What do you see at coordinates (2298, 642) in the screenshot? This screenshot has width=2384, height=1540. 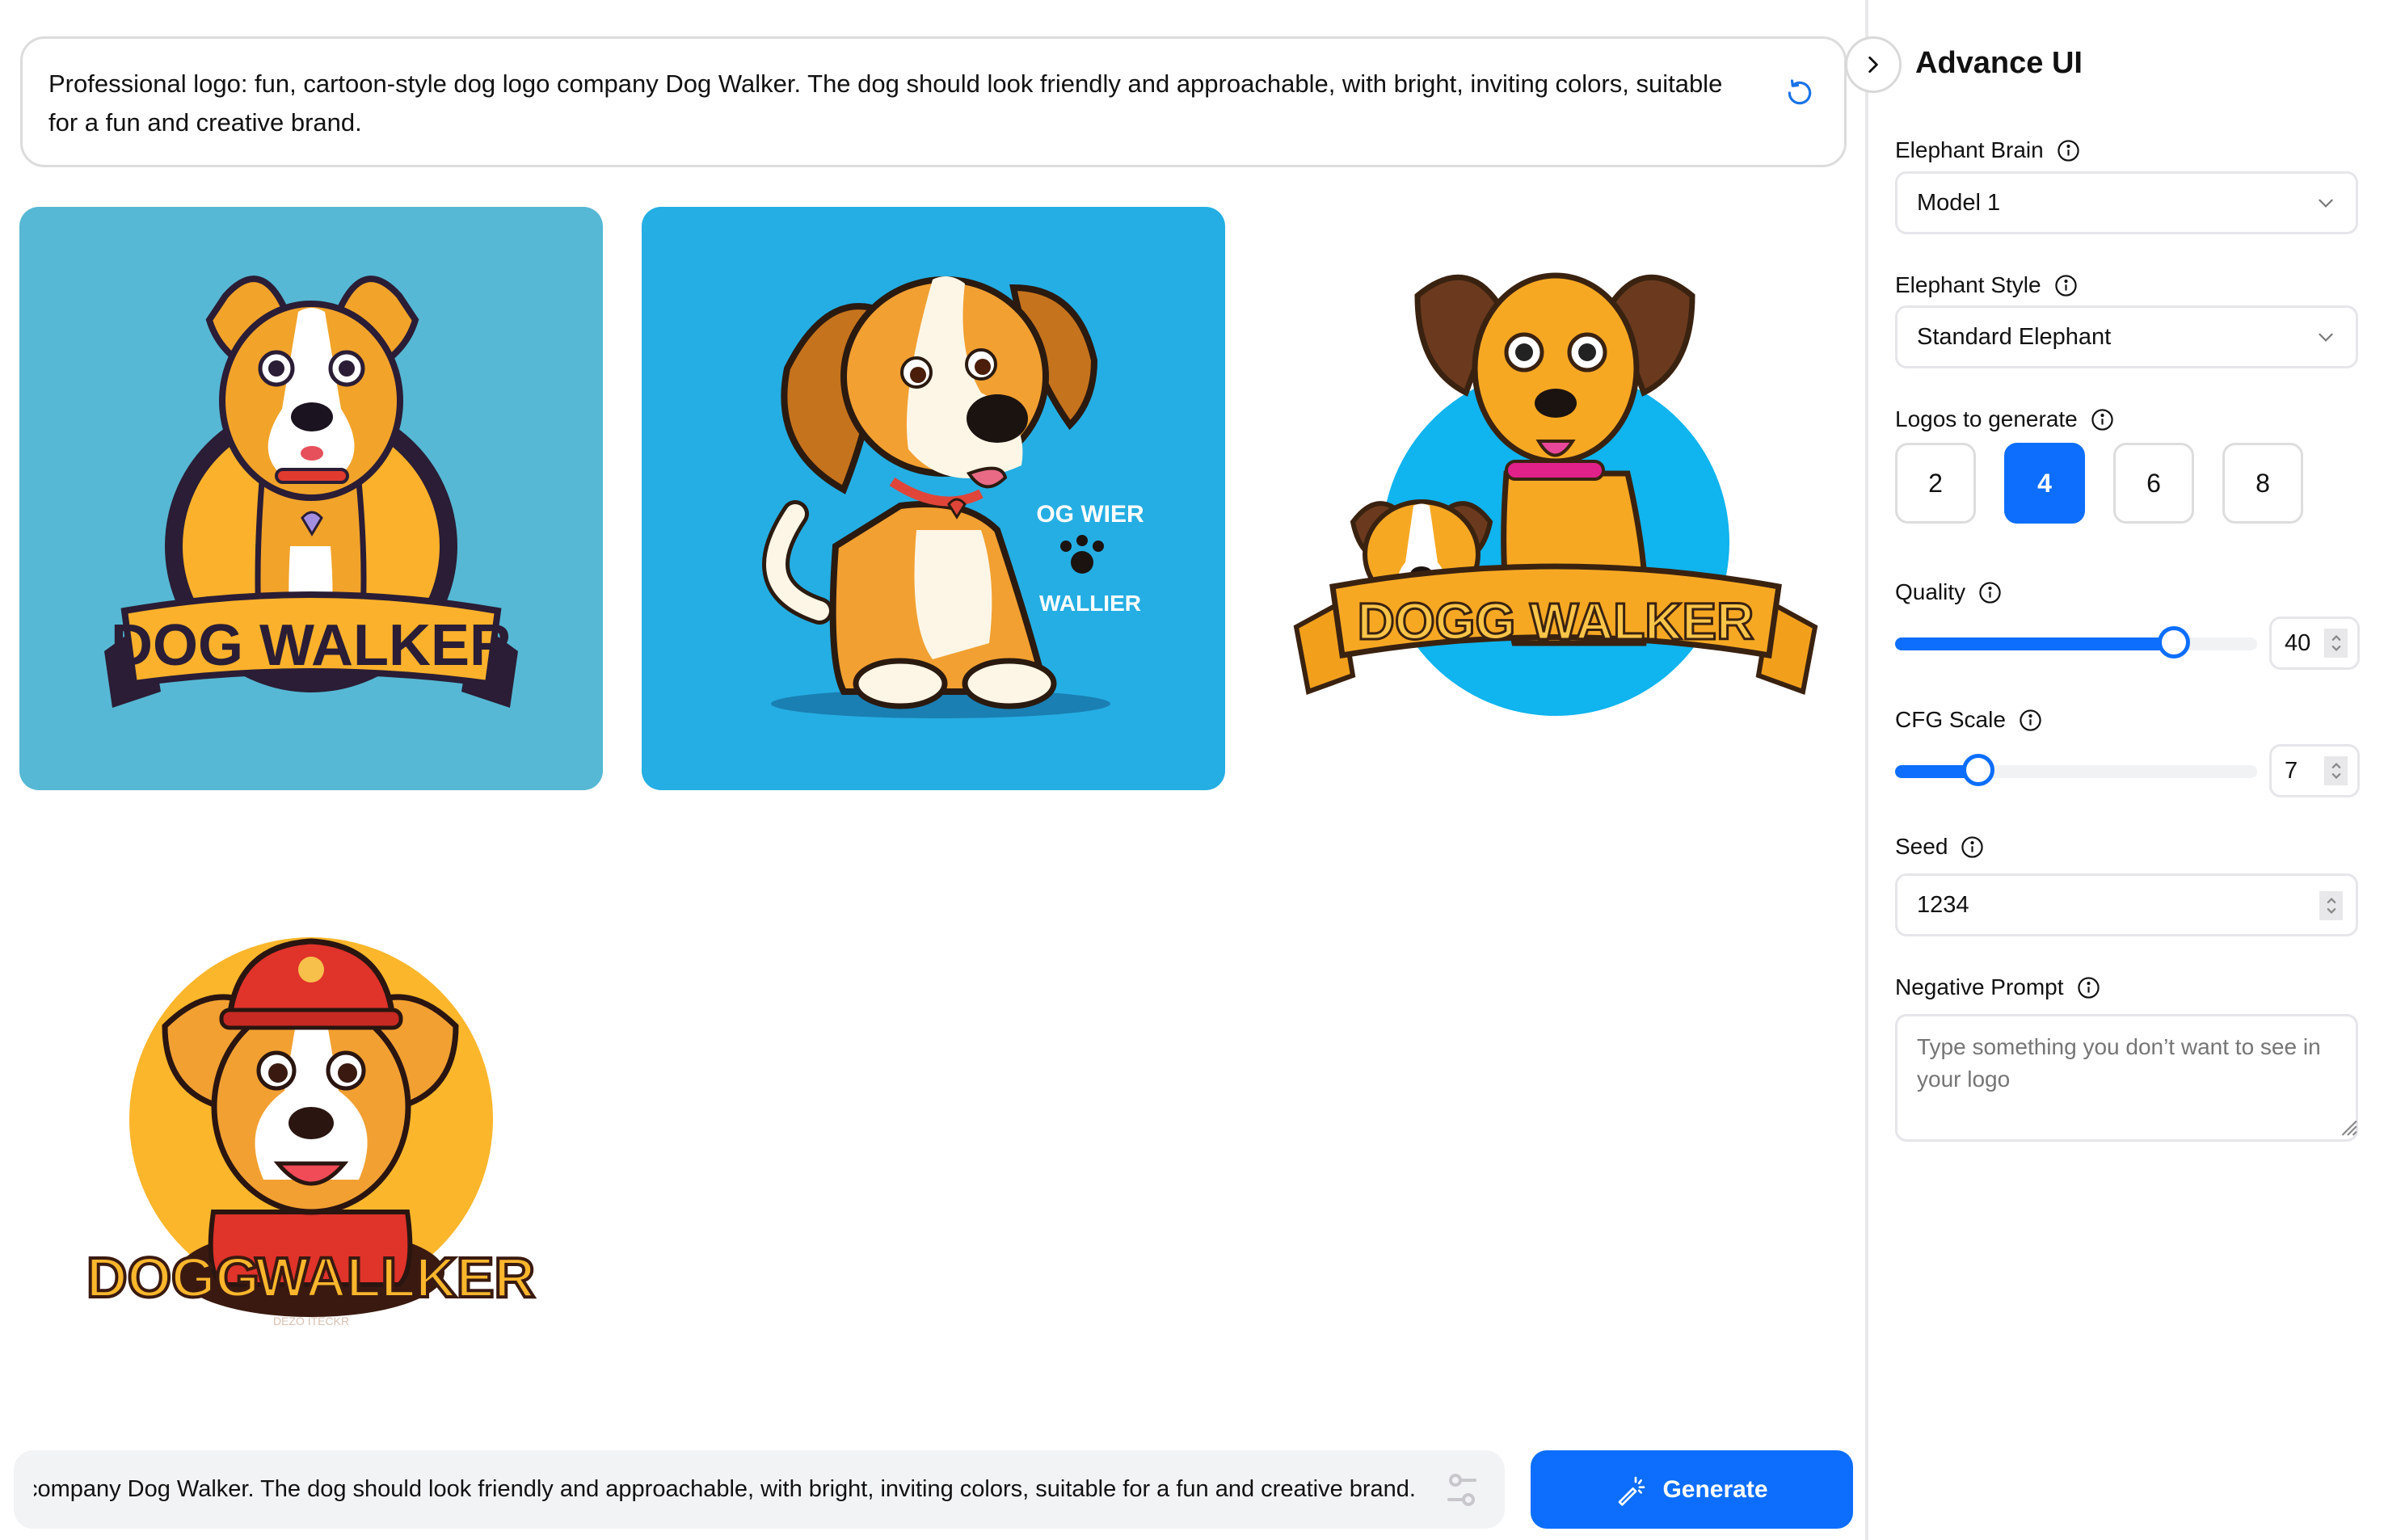 I see `quality-value: 40` at bounding box center [2298, 642].